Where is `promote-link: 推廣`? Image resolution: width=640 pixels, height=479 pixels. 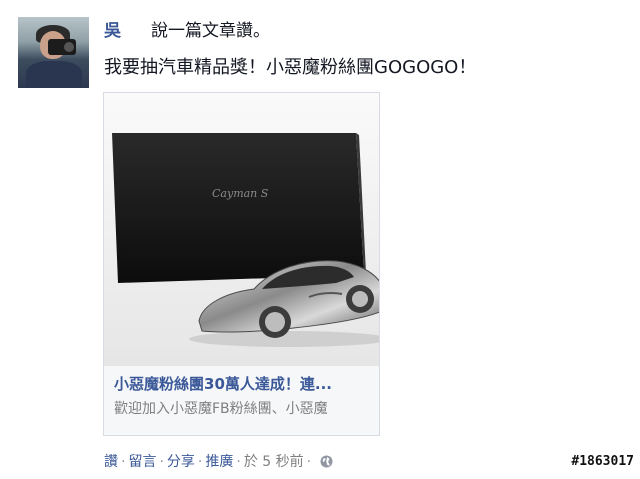 promote-link: 推廣 is located at coordinates (219, 462).